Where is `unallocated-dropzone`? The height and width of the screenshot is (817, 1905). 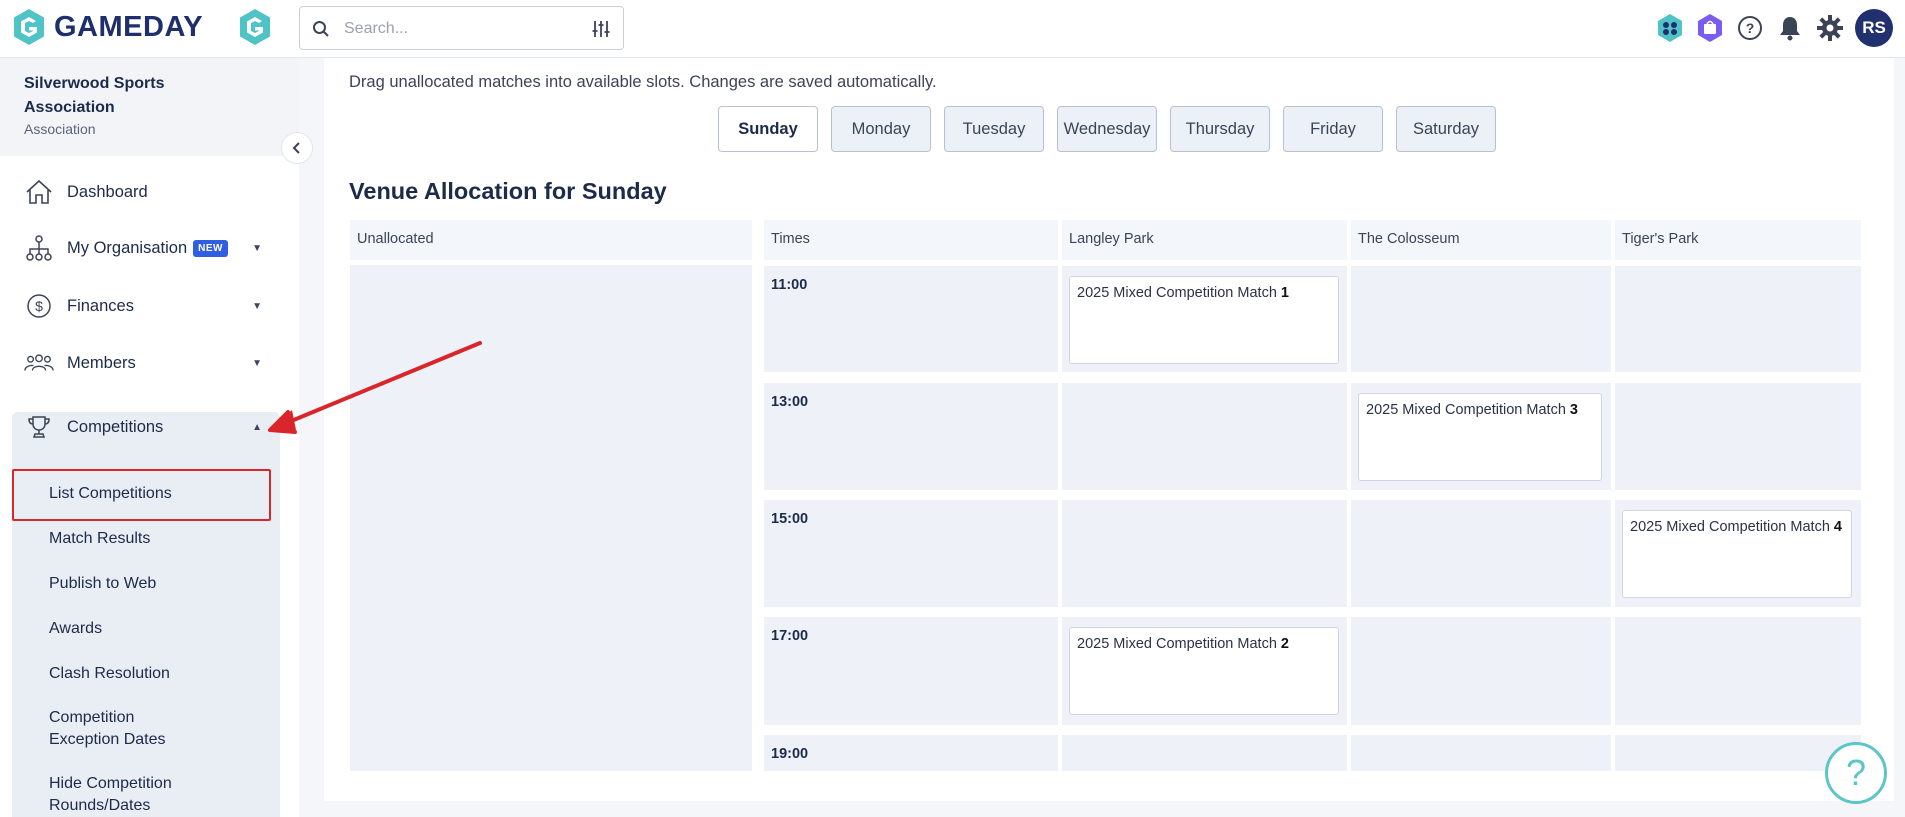
unallocated-dropzone is located at coordinates (551, 518).